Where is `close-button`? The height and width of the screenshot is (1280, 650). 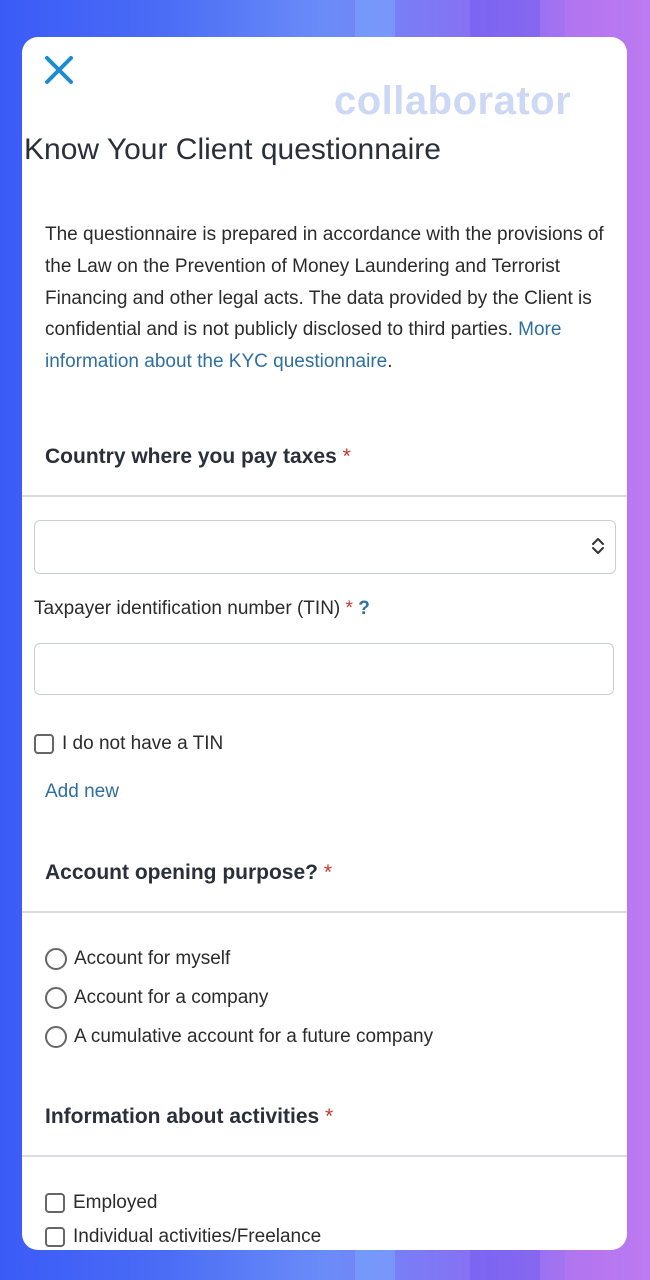 close-button is located at coordinates (60, 71).